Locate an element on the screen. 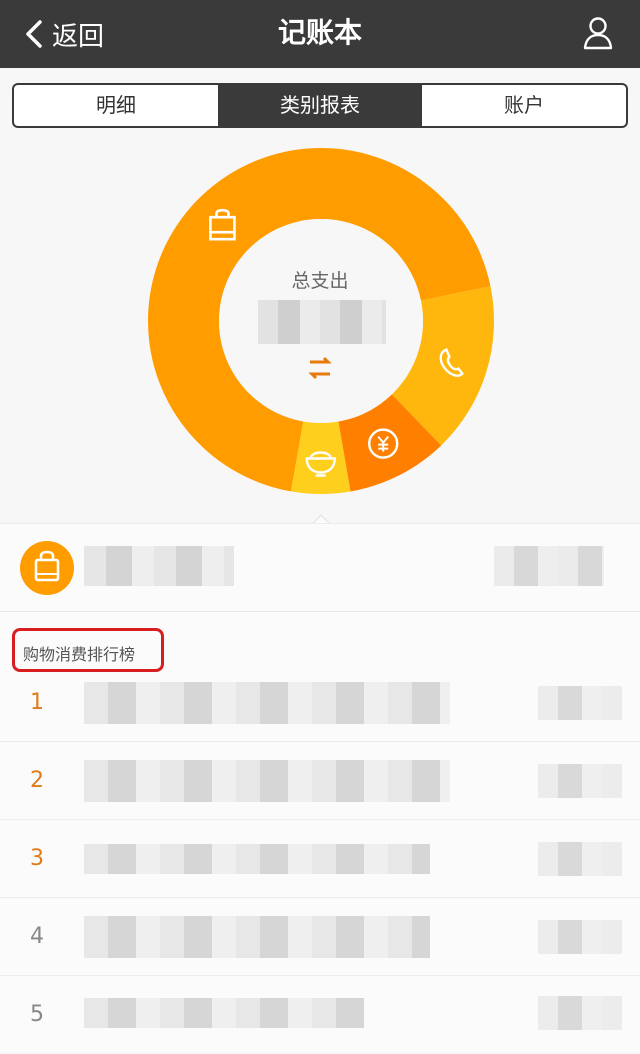 Image resolution: width=640 pixels, height=1054 pixels. rank-number: 5 is located at coordinates (37, 1014).